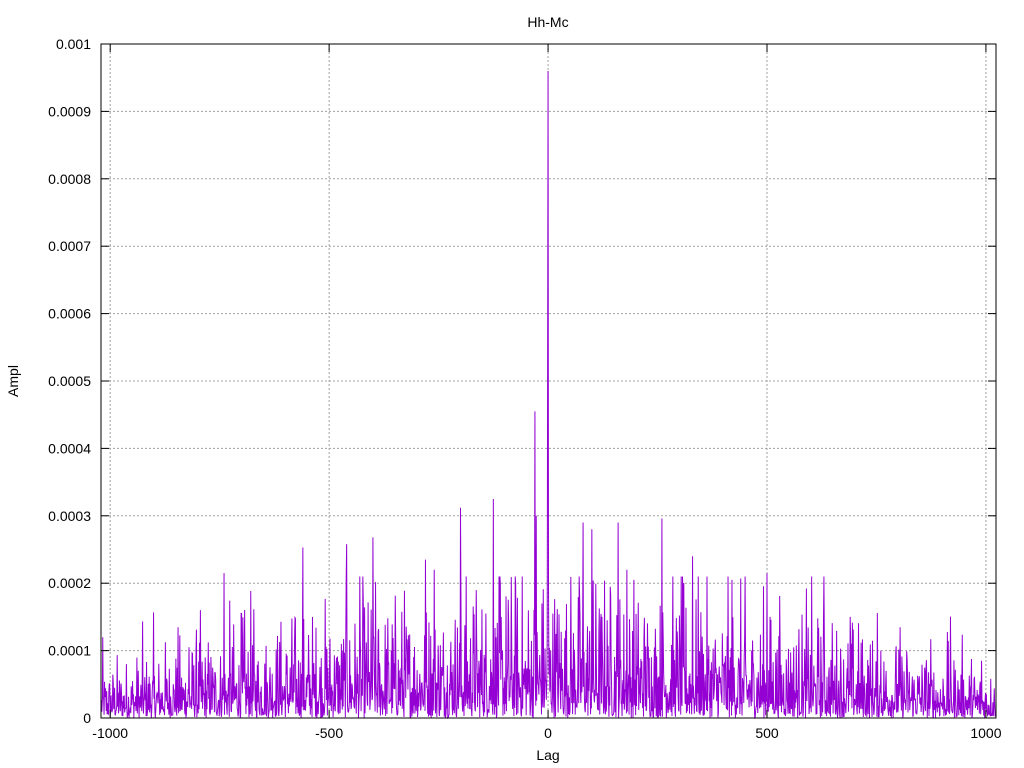 The width and height of the screenshot is (1024, 768). What do you see at coordinates (69, 179) in the screenshot?
I see `y-tick-label: 0.0008` at bounding box center [69, 179].